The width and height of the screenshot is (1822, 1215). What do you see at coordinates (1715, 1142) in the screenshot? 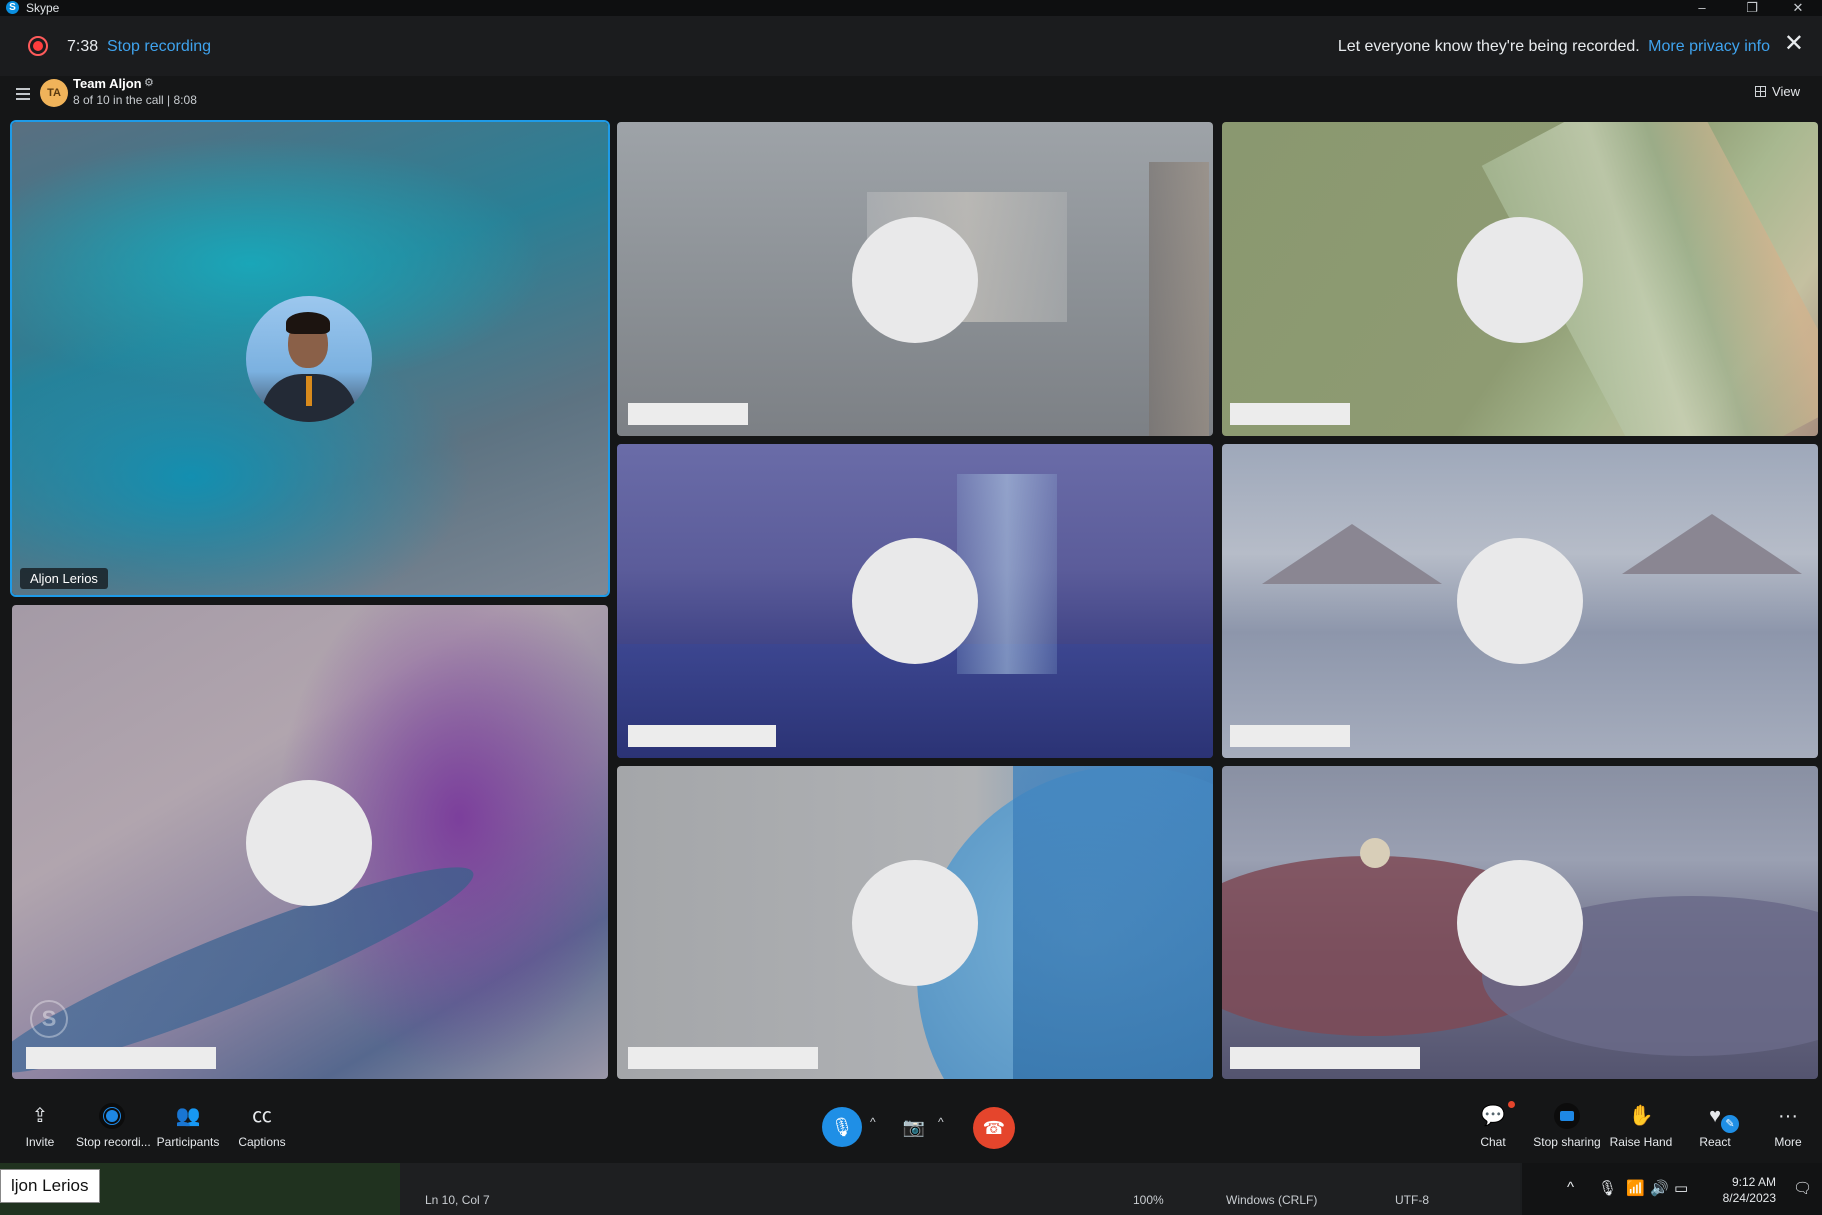
I see `react-label: React` at bounding box center [1715, 1142].